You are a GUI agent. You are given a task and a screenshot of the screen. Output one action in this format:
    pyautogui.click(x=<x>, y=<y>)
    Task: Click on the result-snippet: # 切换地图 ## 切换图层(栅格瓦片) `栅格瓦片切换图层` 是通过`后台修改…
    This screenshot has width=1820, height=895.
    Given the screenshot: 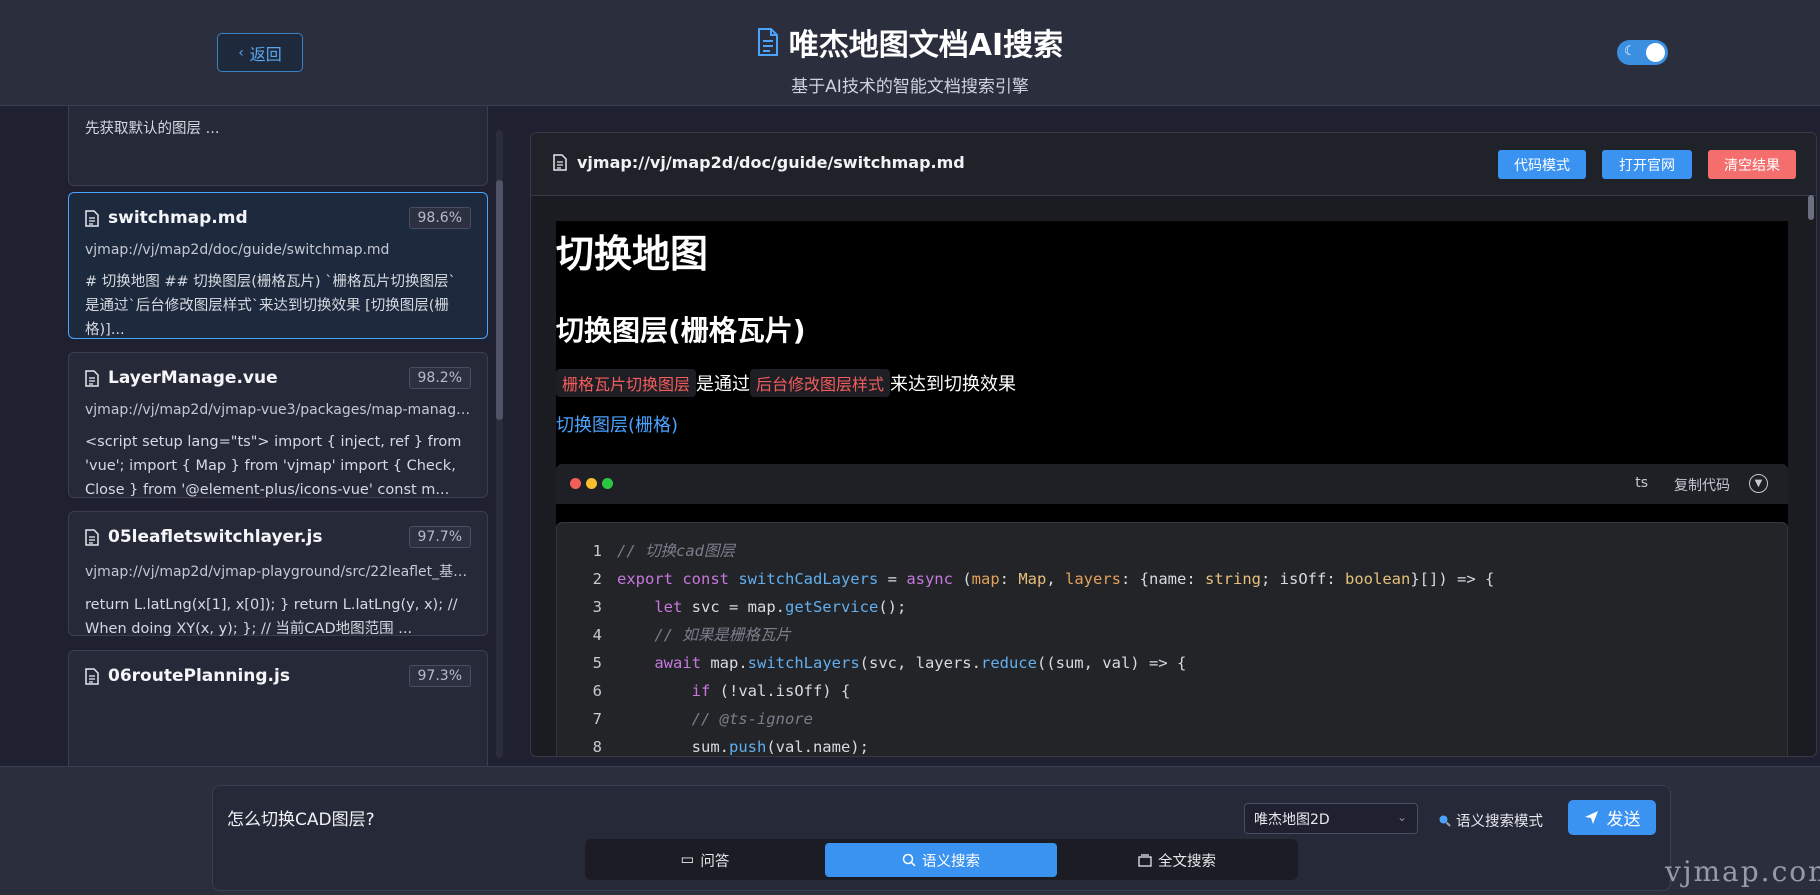 What is the action you would take?
    pyautogui.click(x=270, y=306)
    